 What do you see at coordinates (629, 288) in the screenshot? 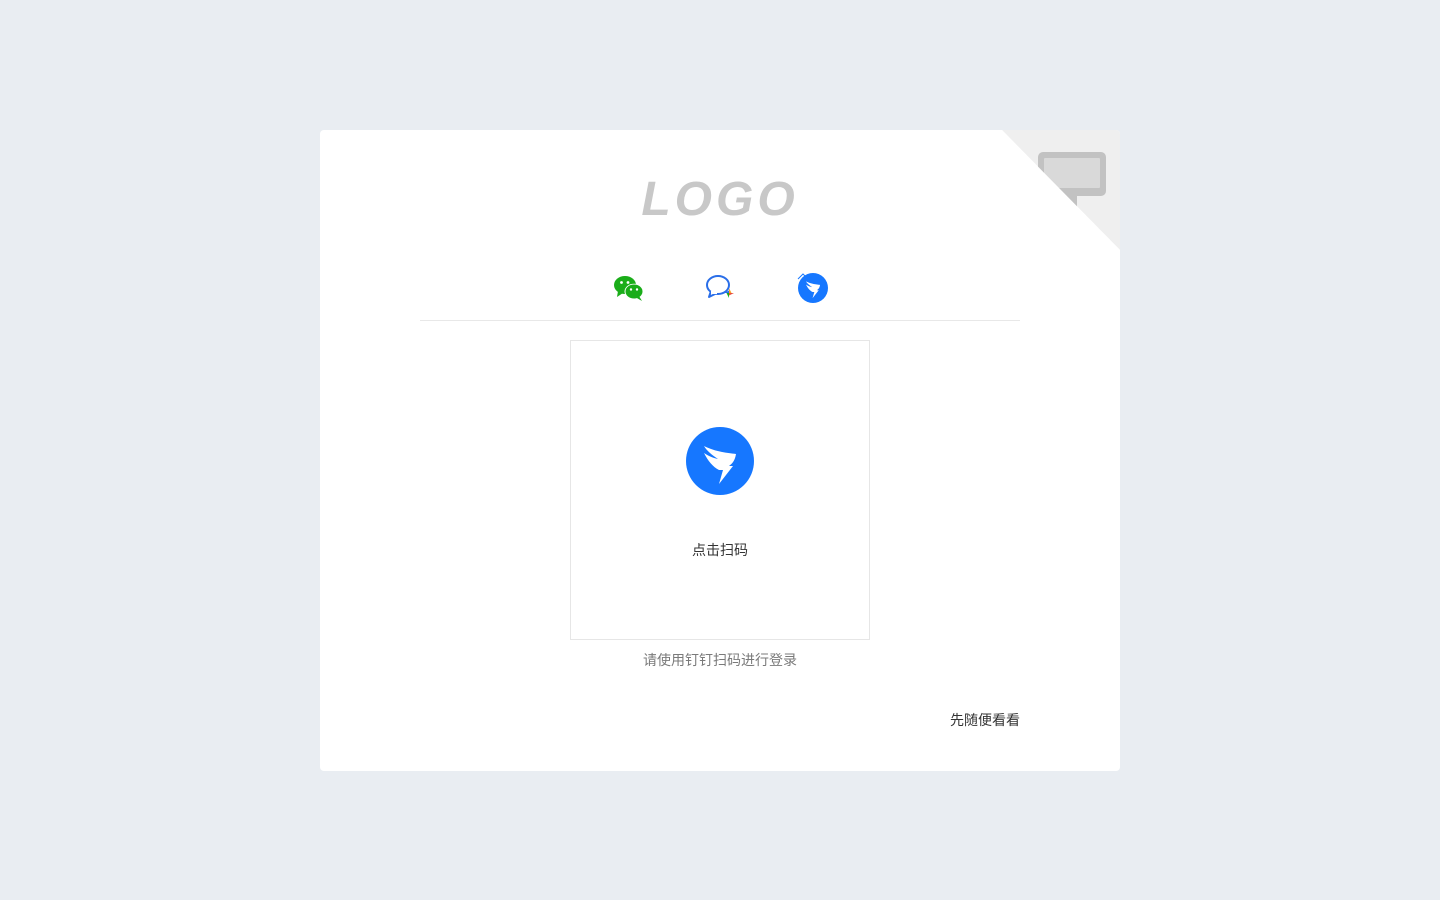
I see `wechat-icon` at bounding box center [629, 288].